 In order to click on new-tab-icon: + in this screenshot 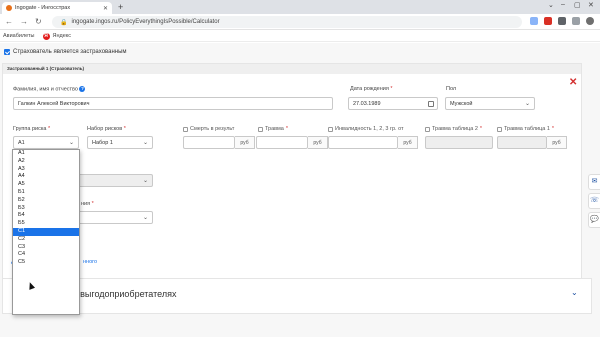, I will do `click(120, 7)`.